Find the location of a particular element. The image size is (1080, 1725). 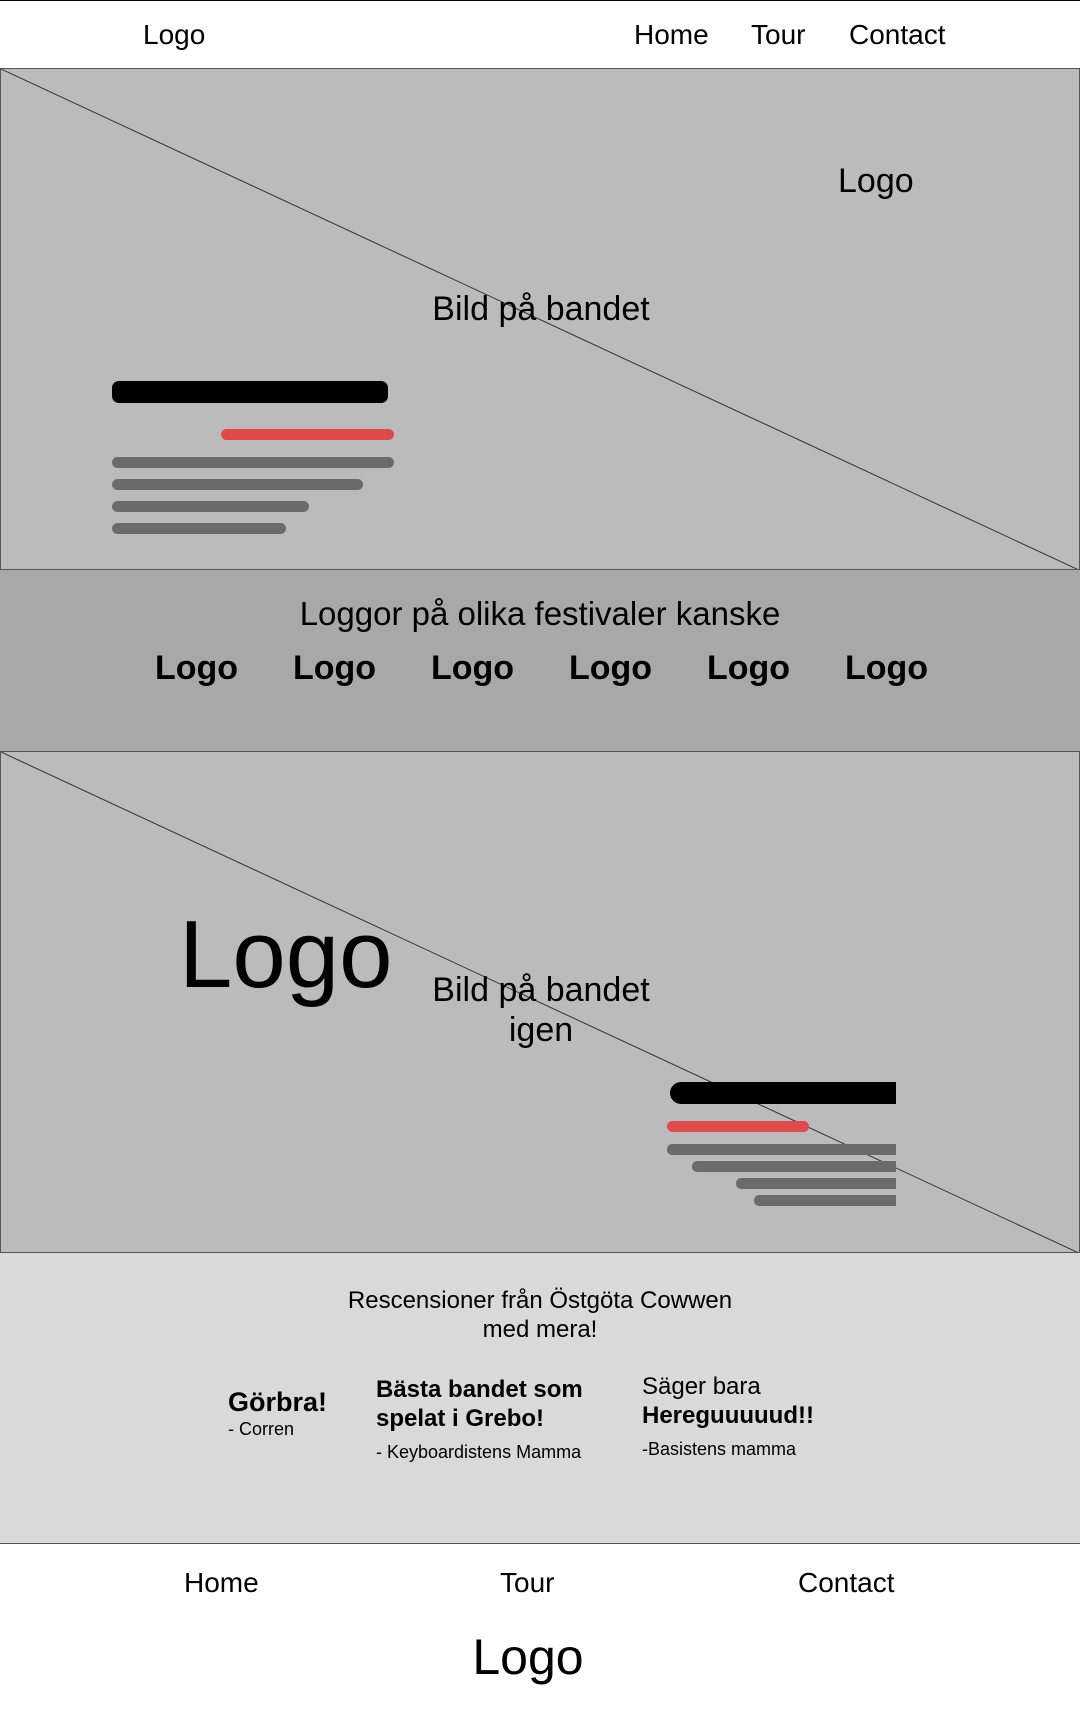

hero-image-label-line: igen is located at coordinates (541, 1030).